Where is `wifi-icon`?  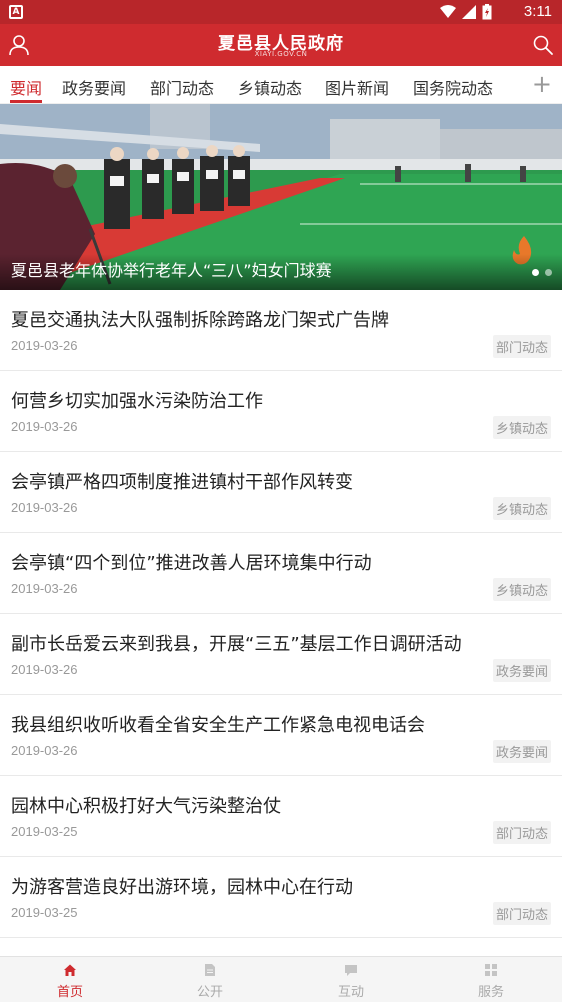
wifi-icon is located at coordinates (448, 11).